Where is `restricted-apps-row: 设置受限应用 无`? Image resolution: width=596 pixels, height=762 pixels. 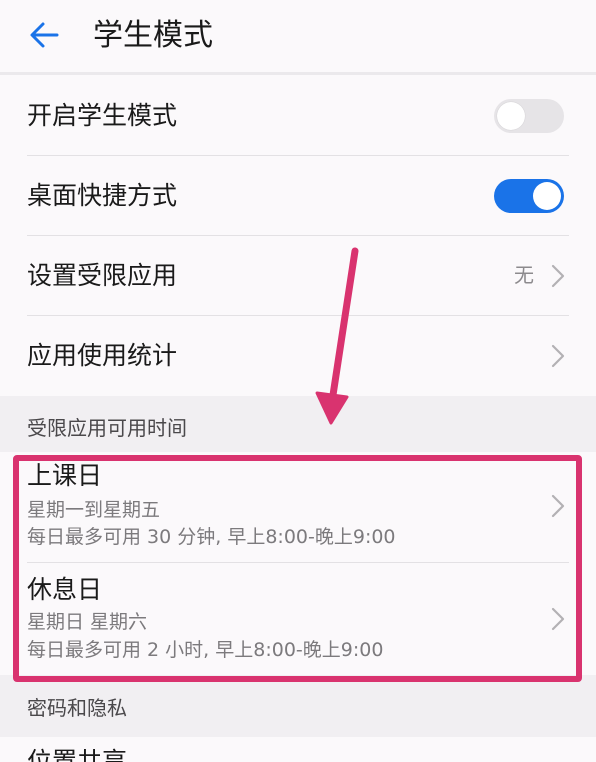
restricted-apps-row: 设置受限应用 无 is located at coordinates (298, 276).